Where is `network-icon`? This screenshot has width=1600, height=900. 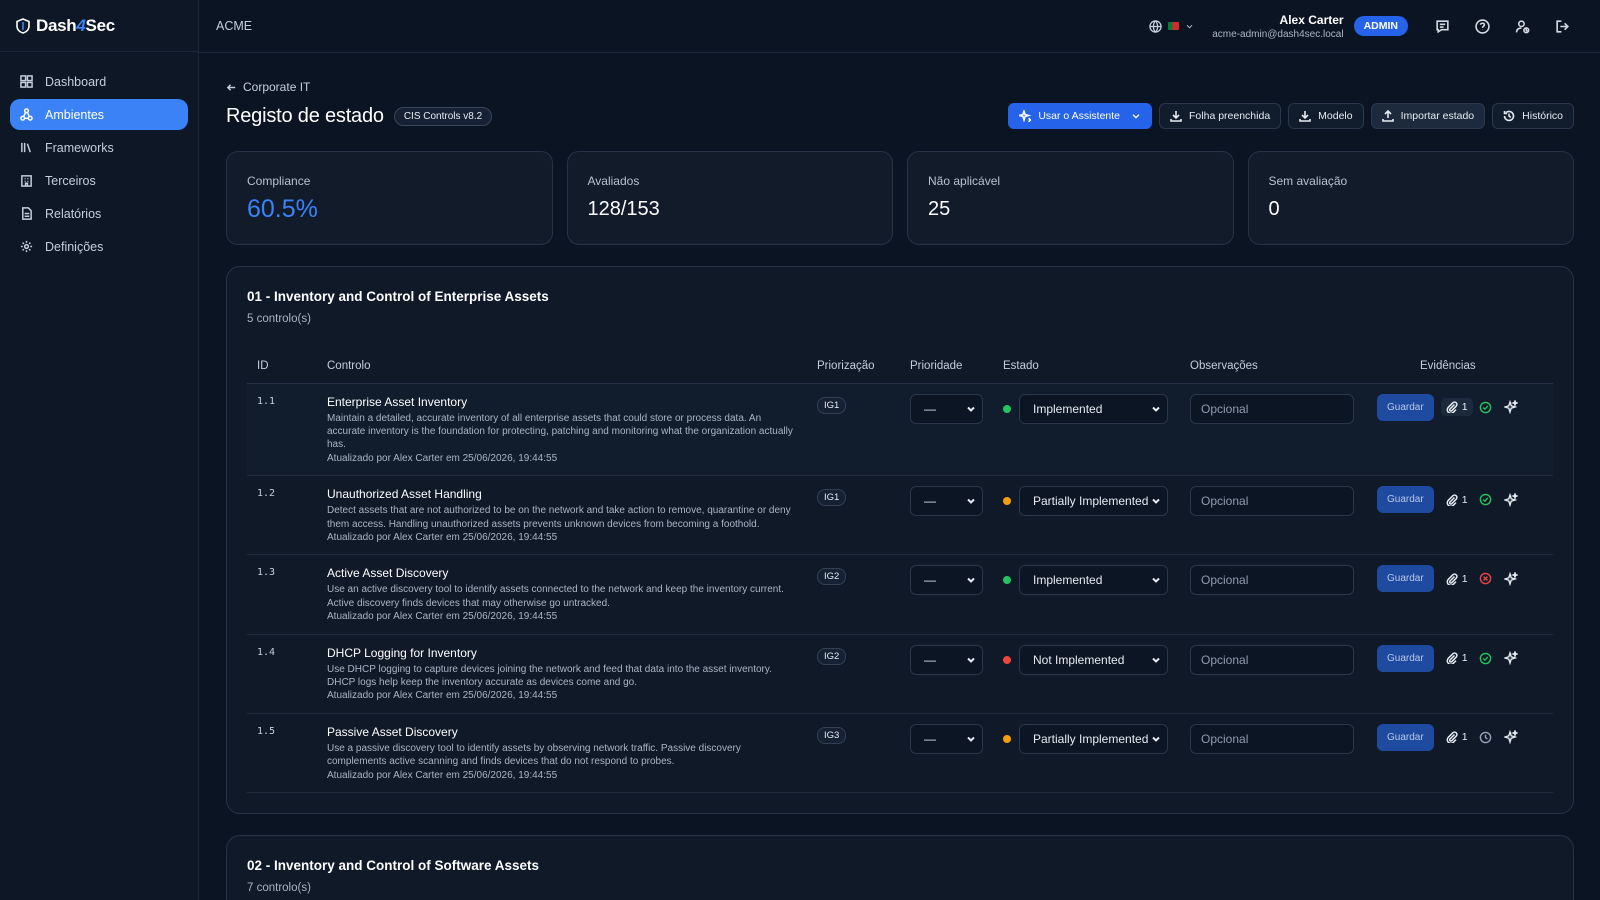 network-icon is located at coordinates (26, 114).